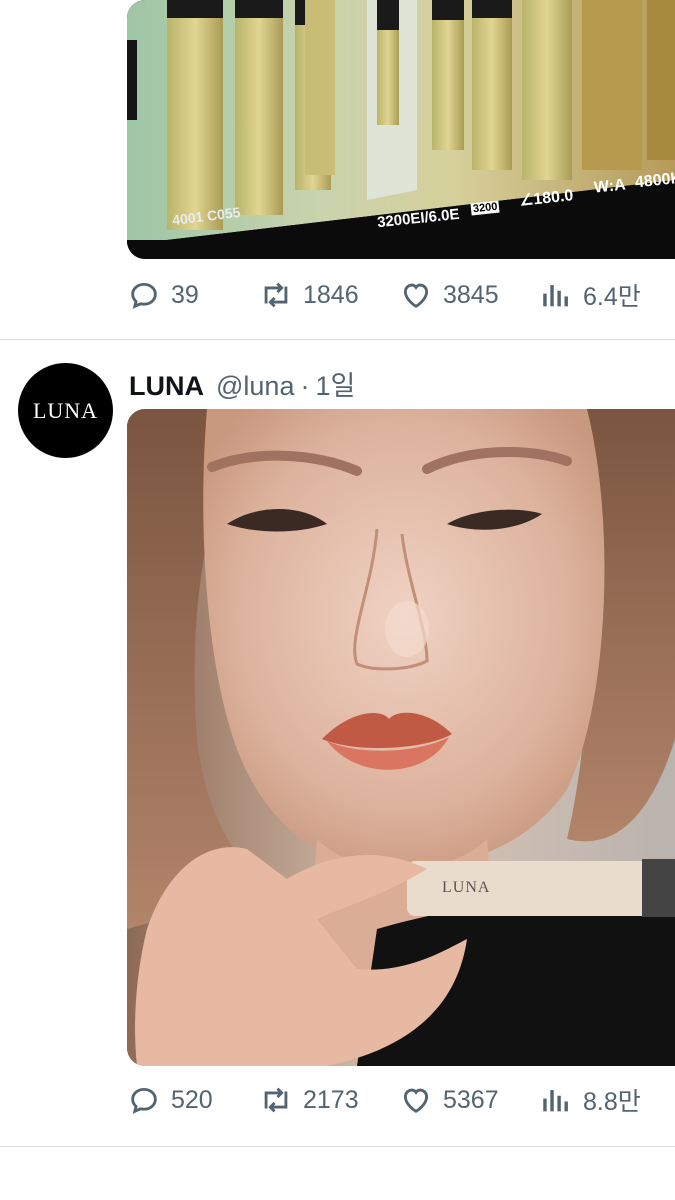 This screenshot has height=1200, width=675. What do you see at coordinates (185, 294) in the screenshot?
I see `reply-count: 39` at bounding box center [185, 294].